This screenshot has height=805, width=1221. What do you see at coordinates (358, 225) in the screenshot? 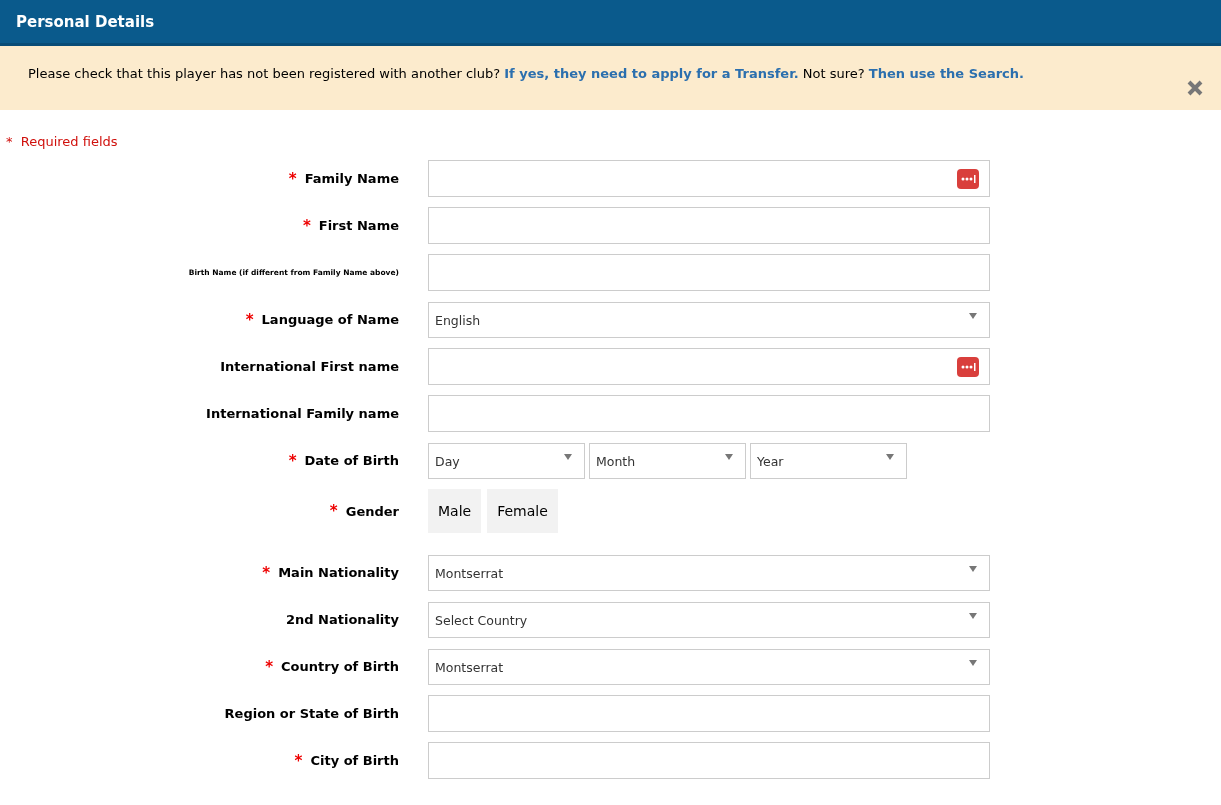
I see `field-label: First Name` at bounding box center [358, 225].